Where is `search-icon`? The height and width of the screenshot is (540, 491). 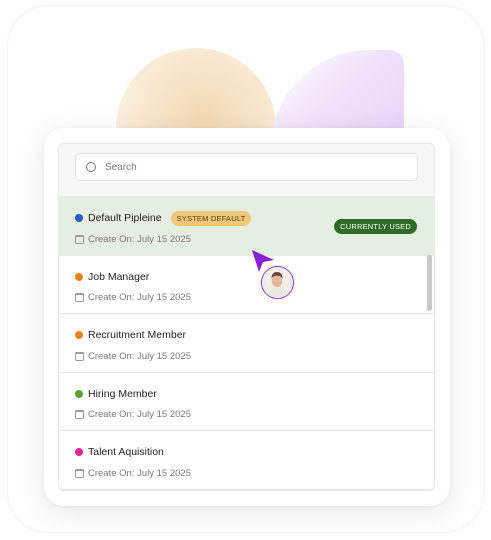
search-icon is located at coordinates (91, 167).